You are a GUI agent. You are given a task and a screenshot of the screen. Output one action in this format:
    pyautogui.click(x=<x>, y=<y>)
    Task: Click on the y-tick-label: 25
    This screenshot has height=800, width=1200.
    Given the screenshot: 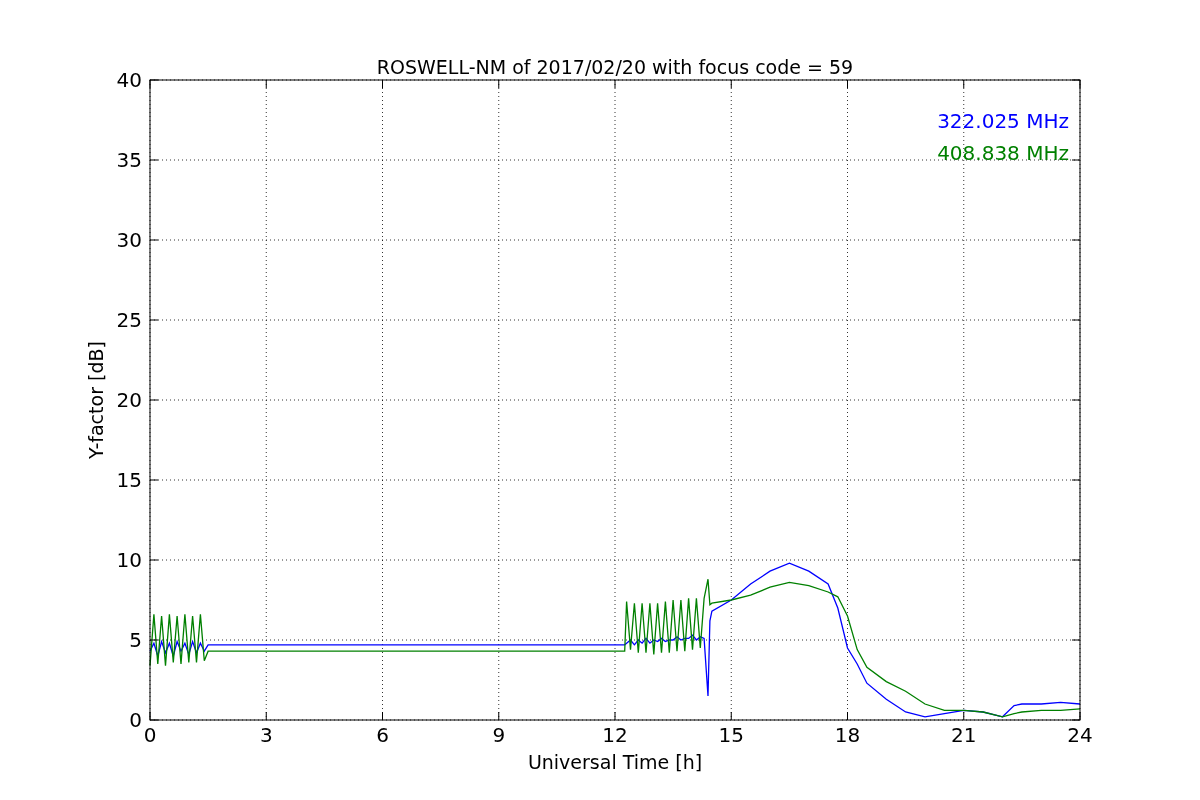 What is the action you would take?
    pyautogui.click(x=129, y=320)
    